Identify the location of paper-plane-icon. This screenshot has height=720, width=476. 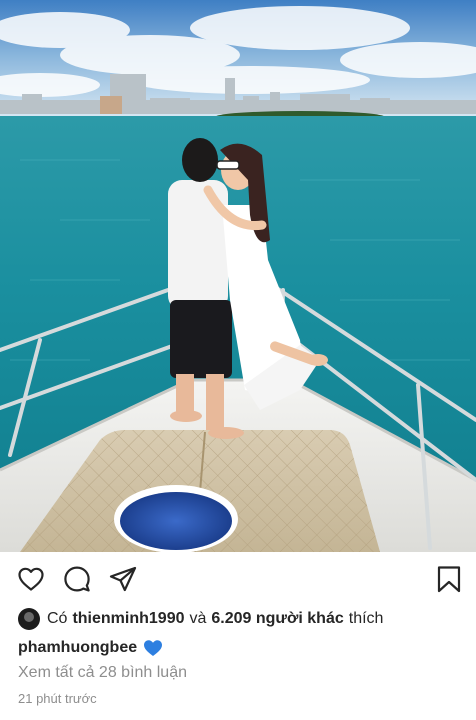
(123, 579).